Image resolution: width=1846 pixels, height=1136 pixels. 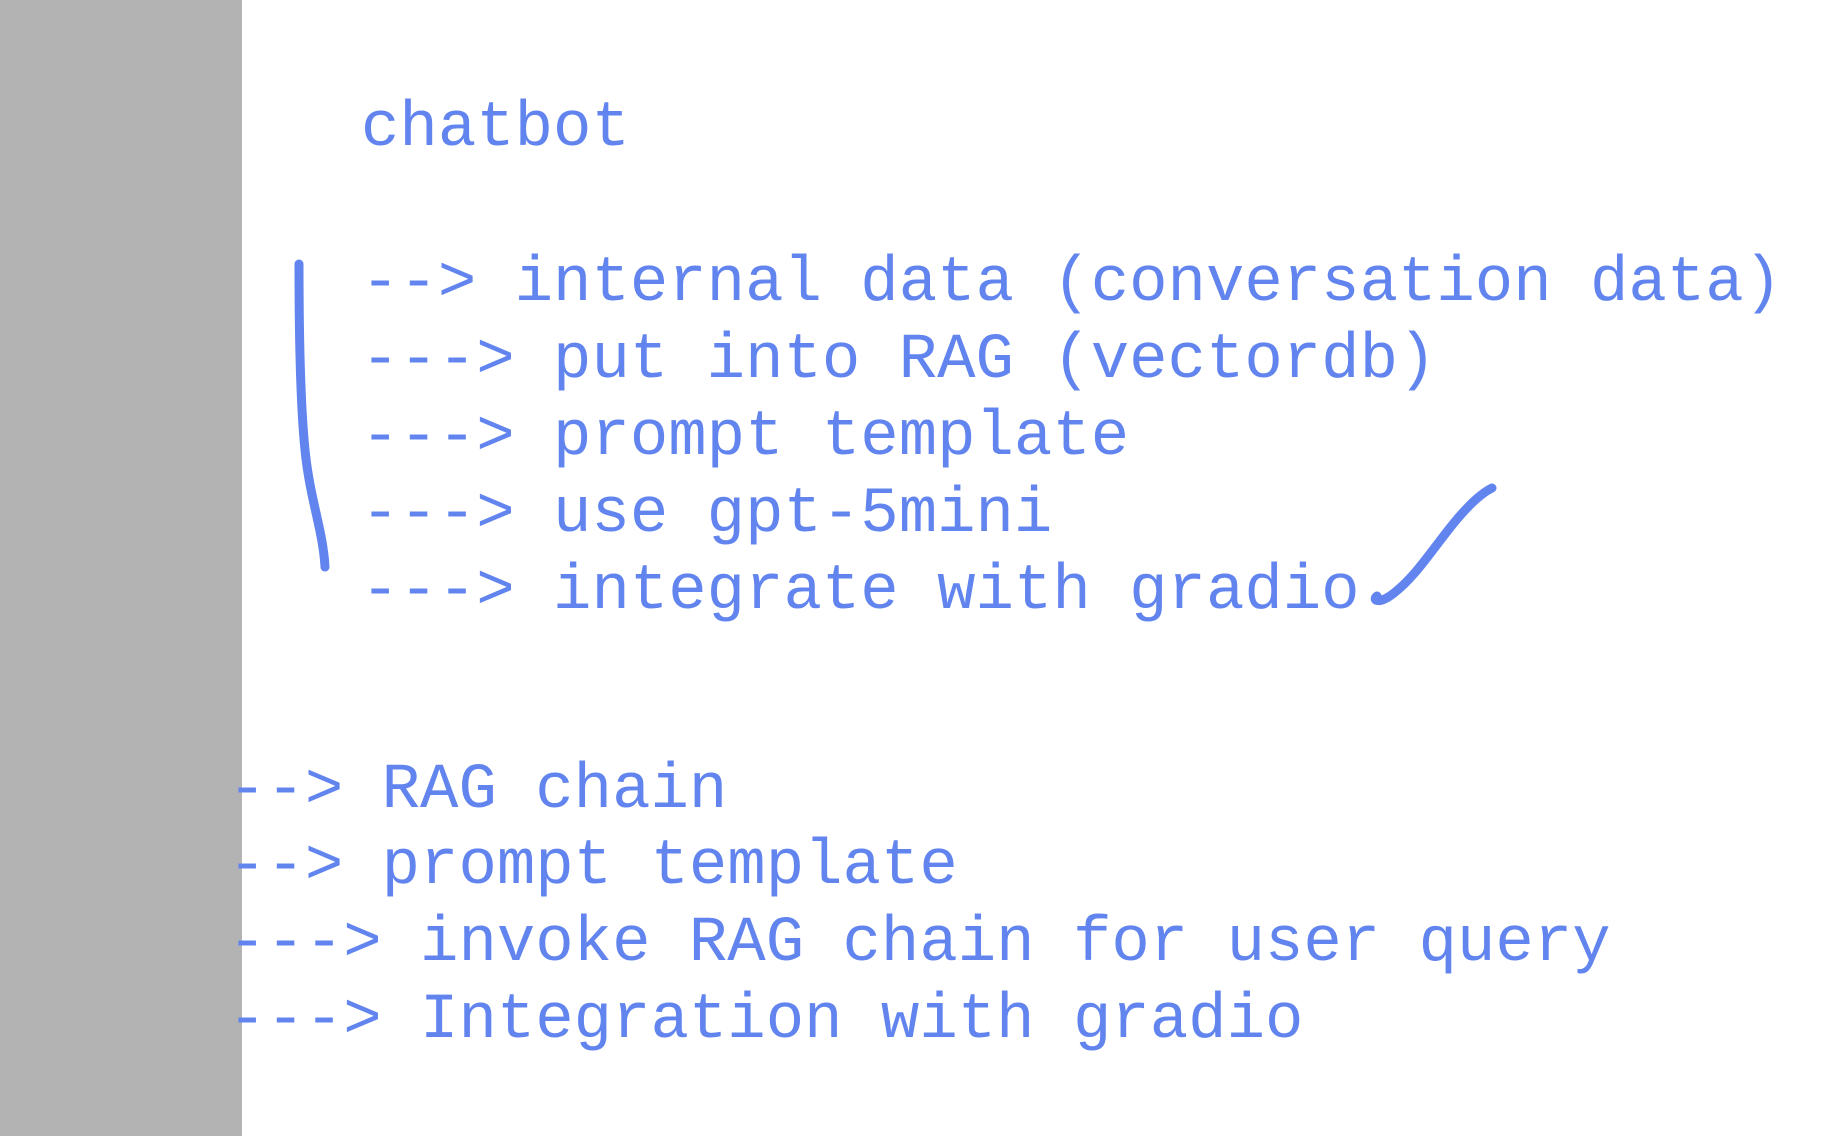 I want to click on checkmark-icon, so click(x=1433, y=544).